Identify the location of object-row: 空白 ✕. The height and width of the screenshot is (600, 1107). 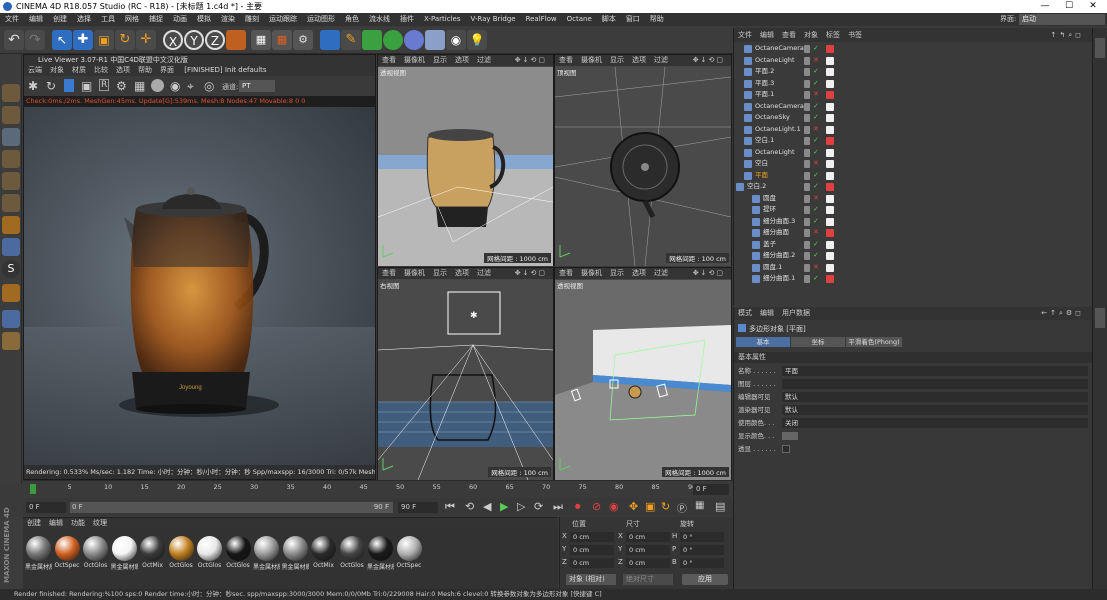
(913, 164).